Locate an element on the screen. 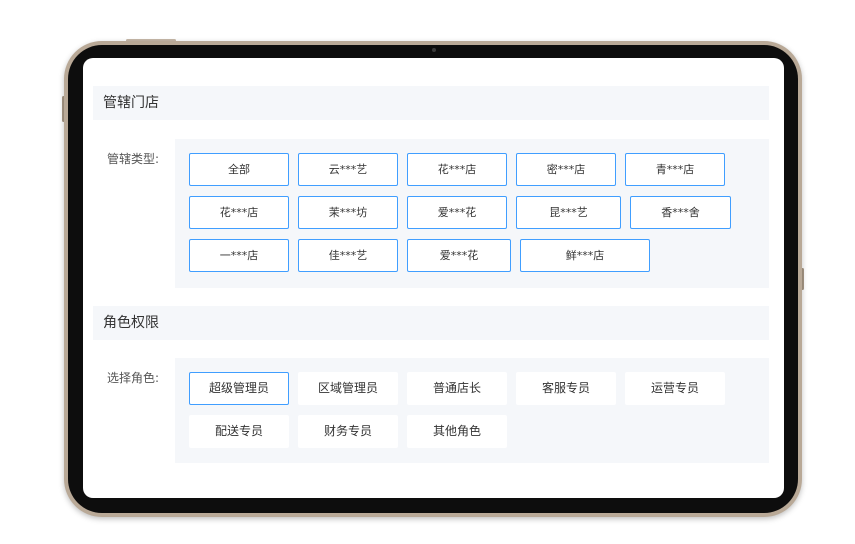 This screenshot has height=544, width=855. store-chip: 一***店 is located at coordinates (239, 255).